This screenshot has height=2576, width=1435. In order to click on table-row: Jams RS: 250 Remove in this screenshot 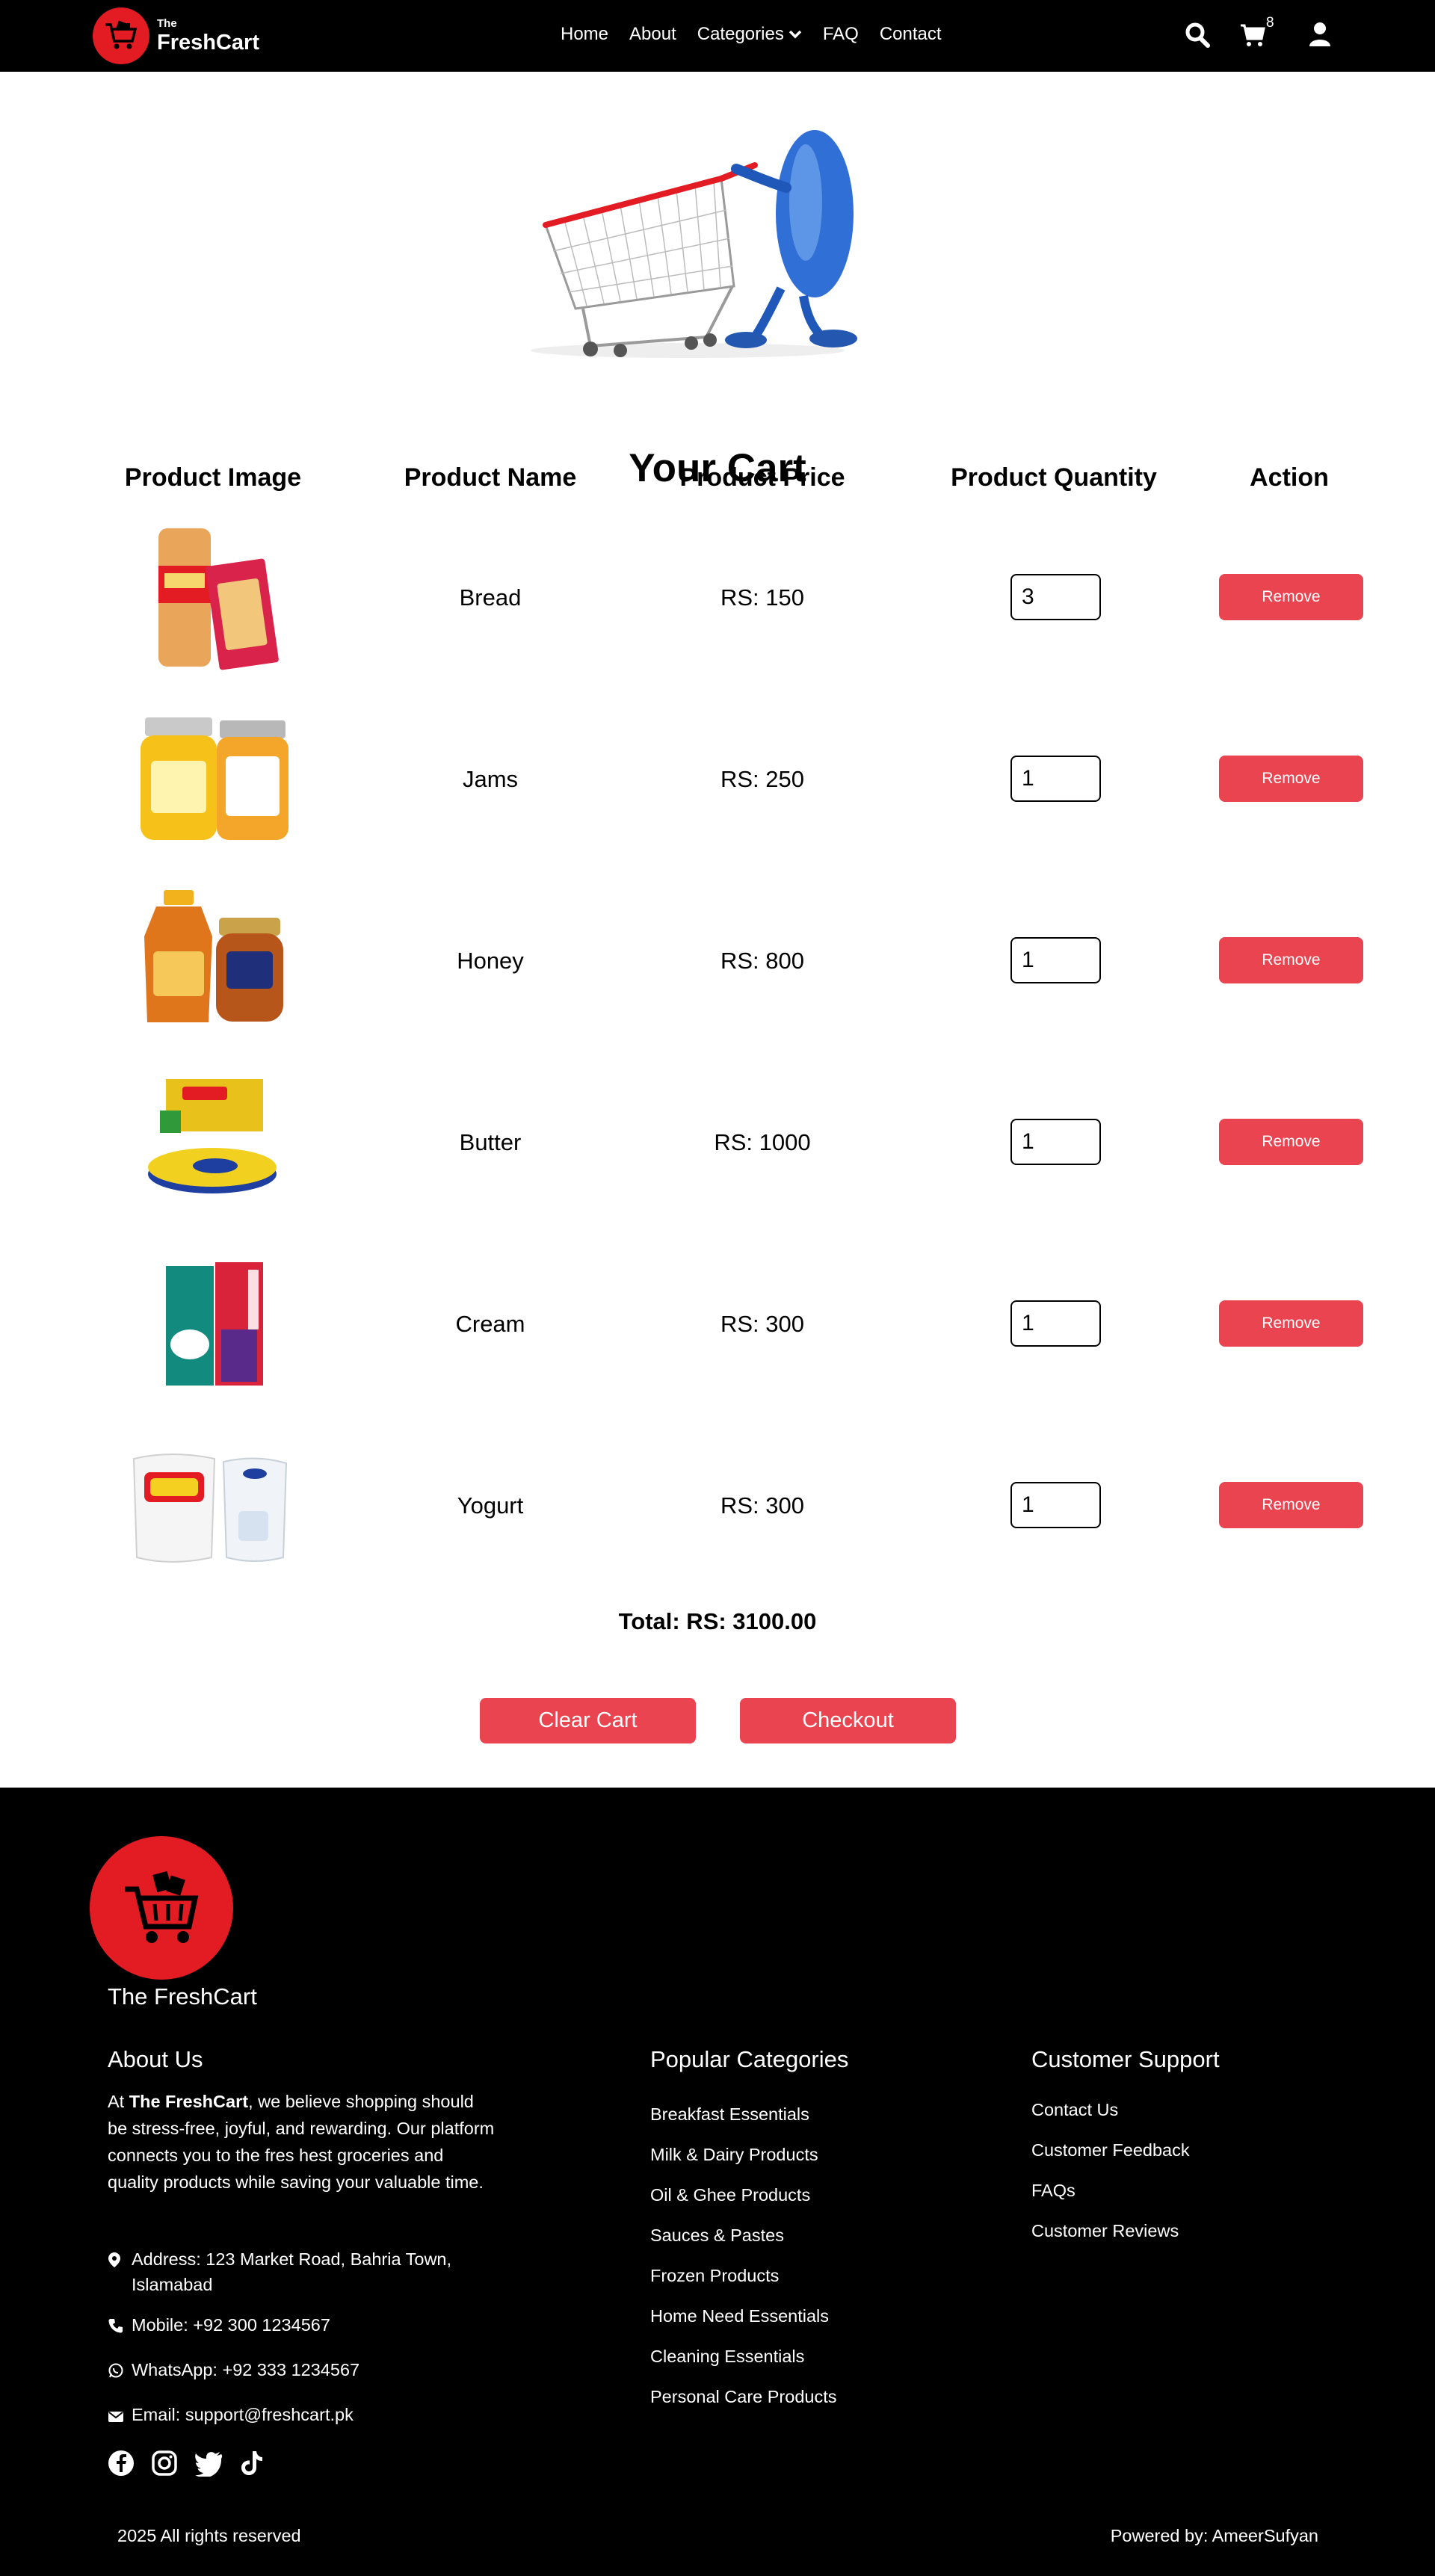, I will do `click(718, 782)`.